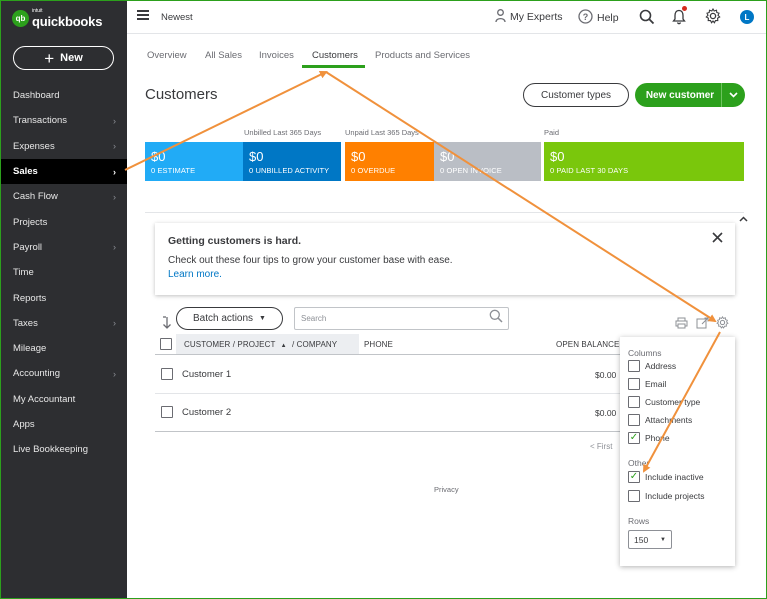 This screenshot has height=599, width=767. I want to click on new-customer-label: New customer, so click(680, 95).